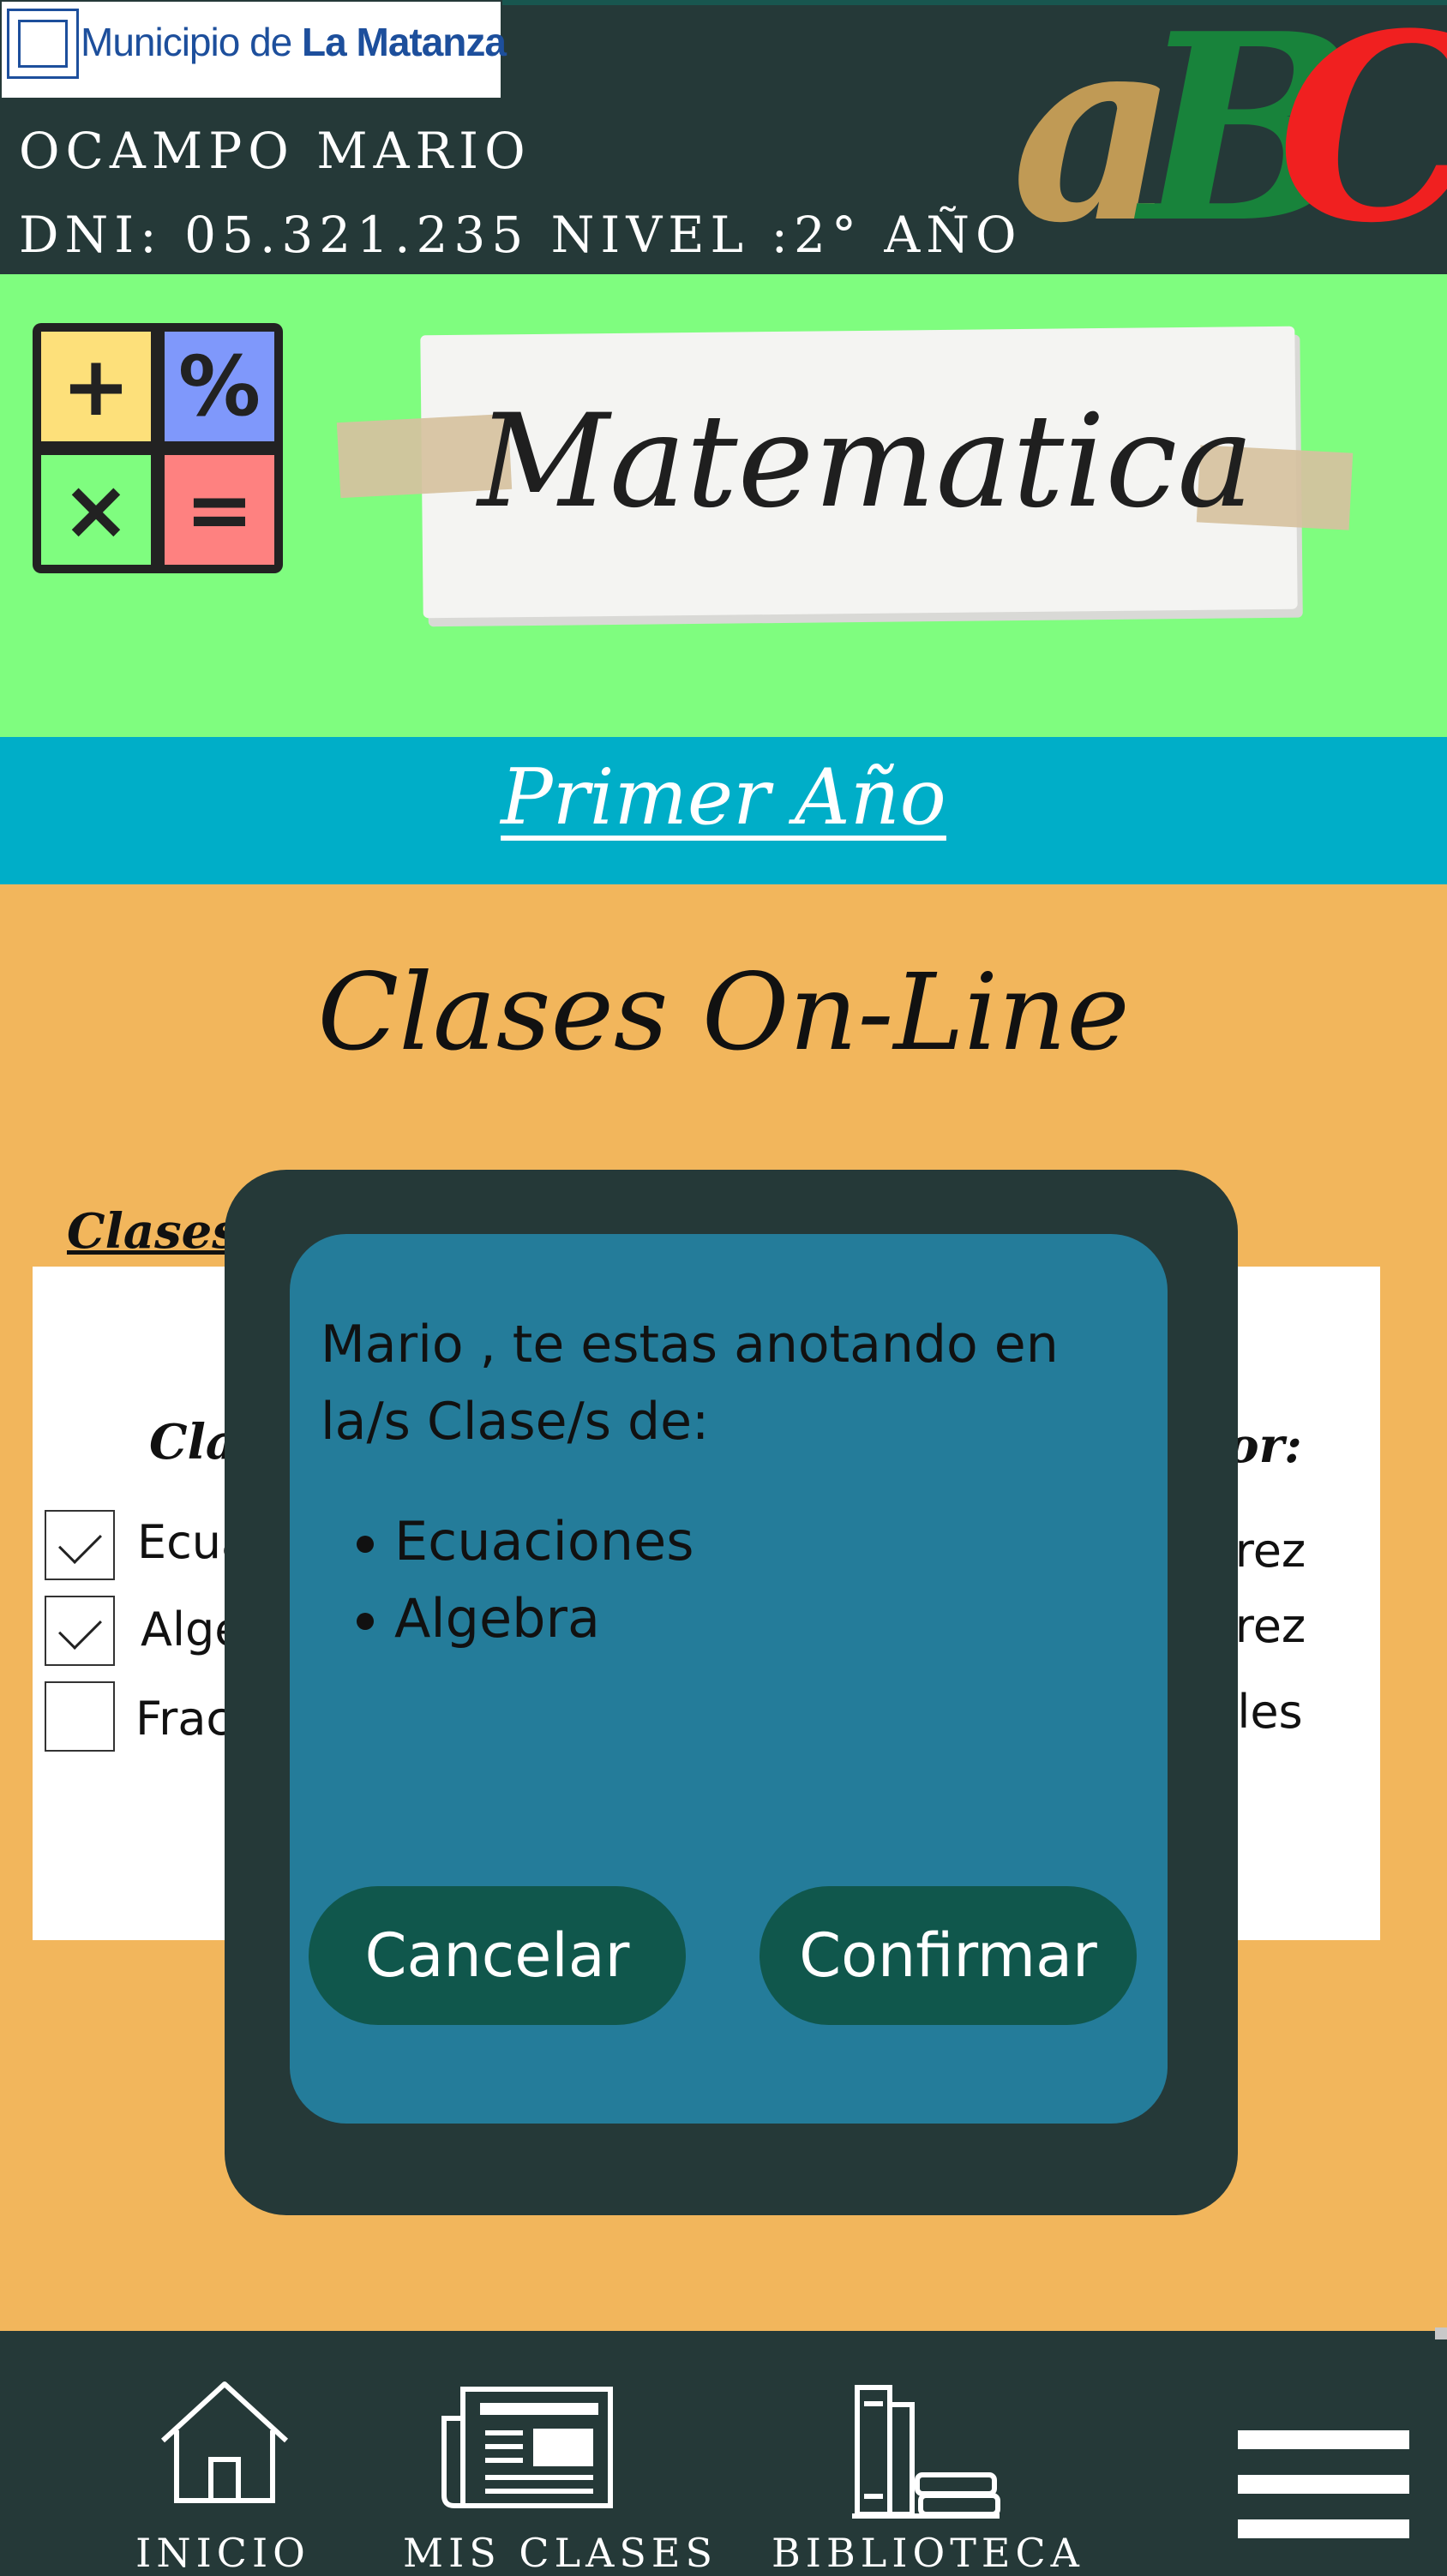 This screenshot has height=2576, width=1447. What do you see at coordinates (723, 797) in the screenshot?
I see `year-link: Primer Año` at bounding box center [723, 797].